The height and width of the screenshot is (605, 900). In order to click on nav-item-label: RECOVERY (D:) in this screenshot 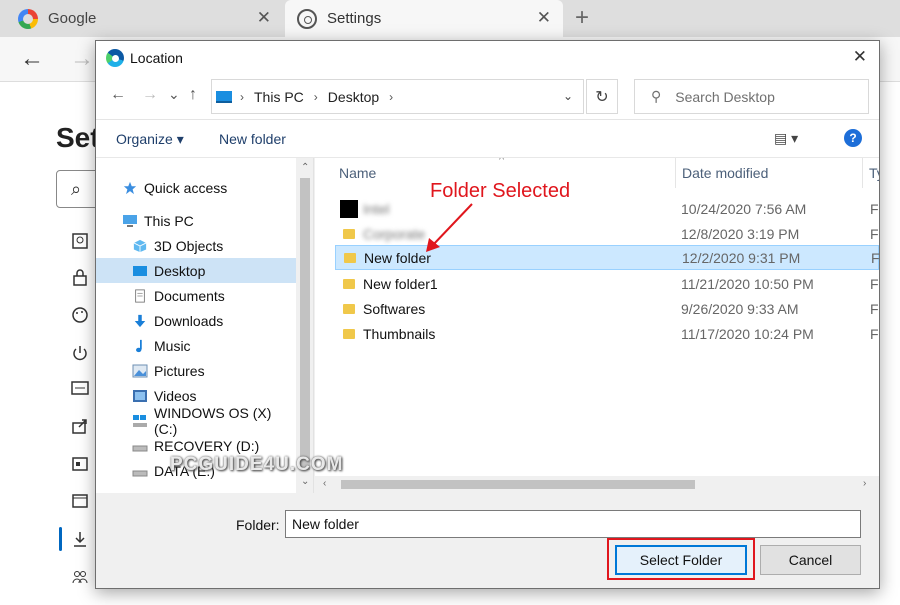, I will do `click(207, 445)`.